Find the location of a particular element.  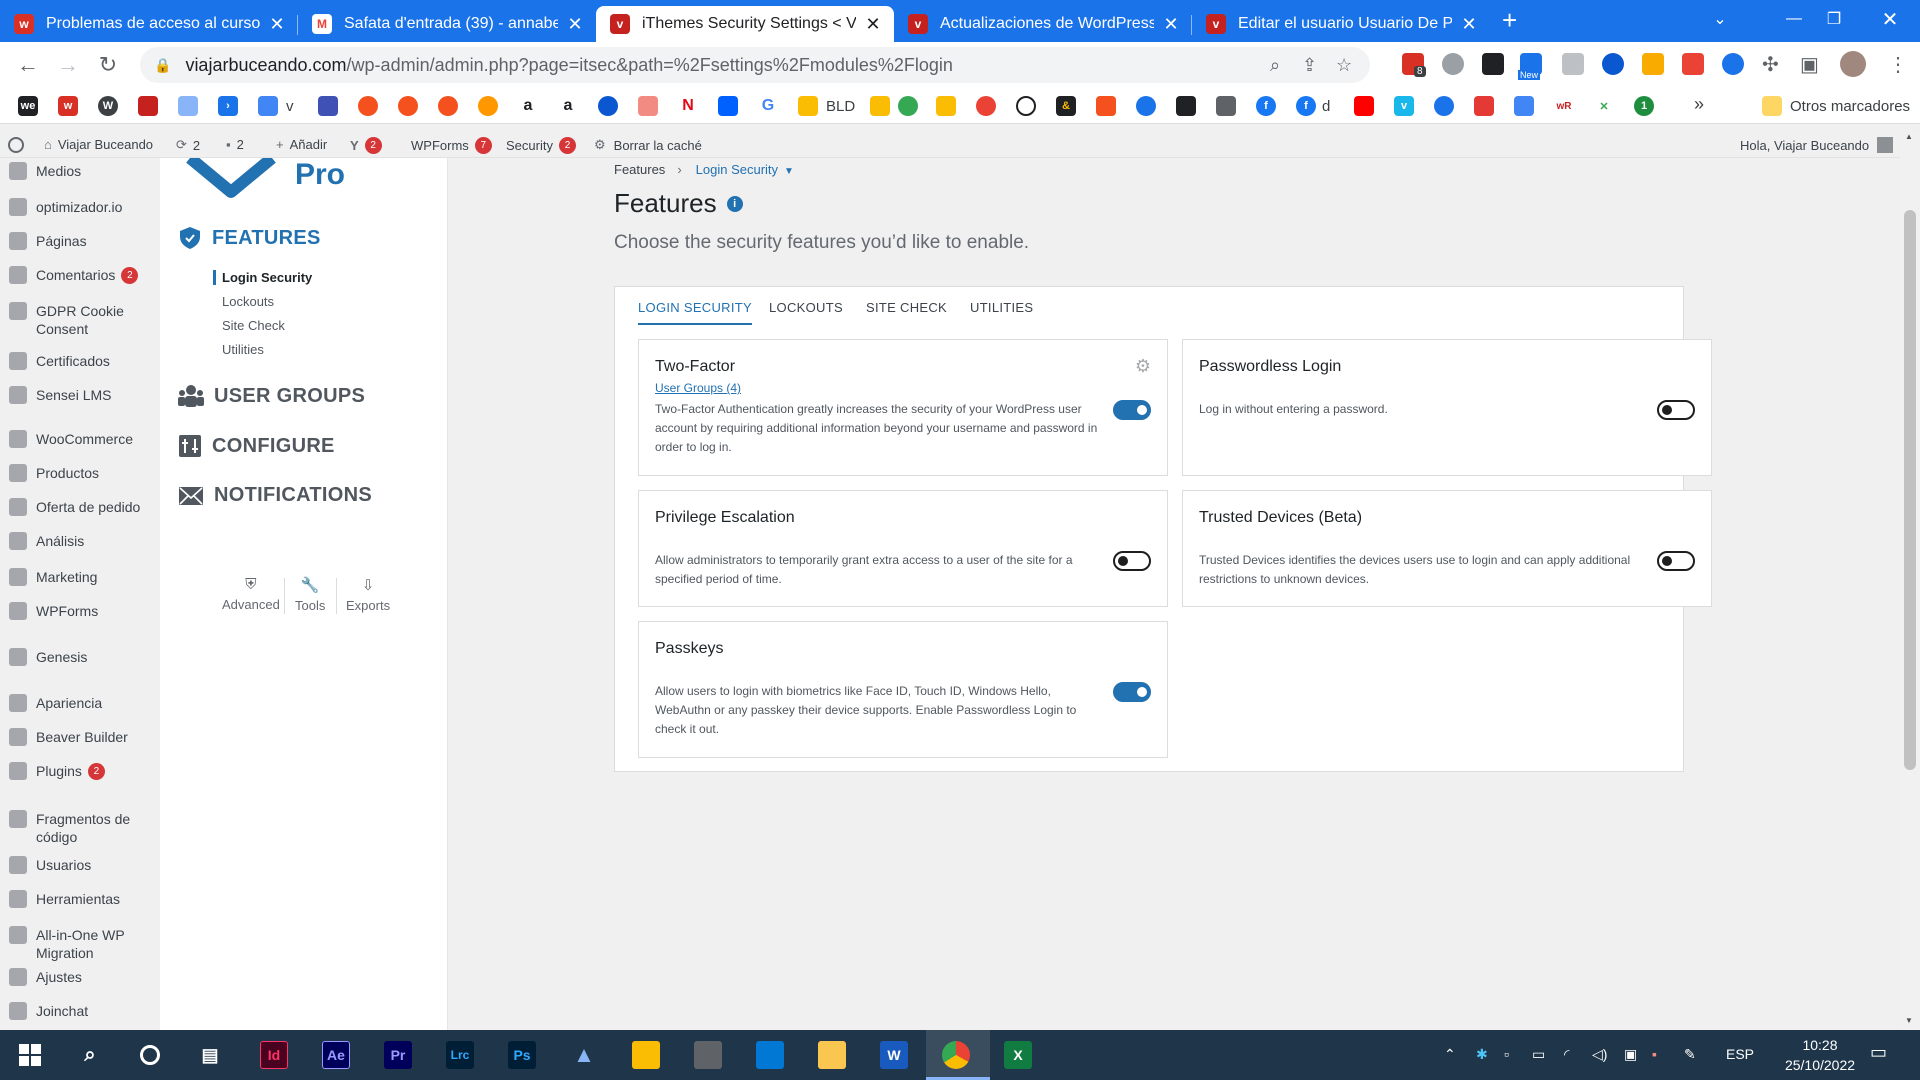

bookmark-dropbox-icon is located at coordinates (728, 106).